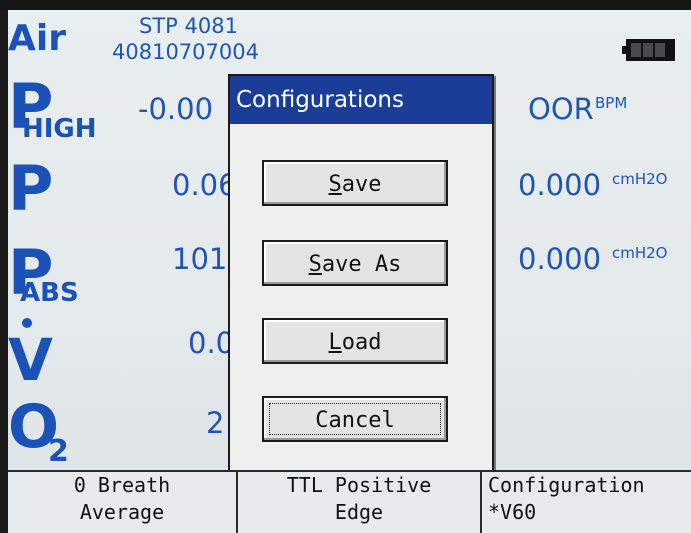 This screenshot has height=533, width=691. I want to click on serial-number: 40810707004, so click(185, 52).